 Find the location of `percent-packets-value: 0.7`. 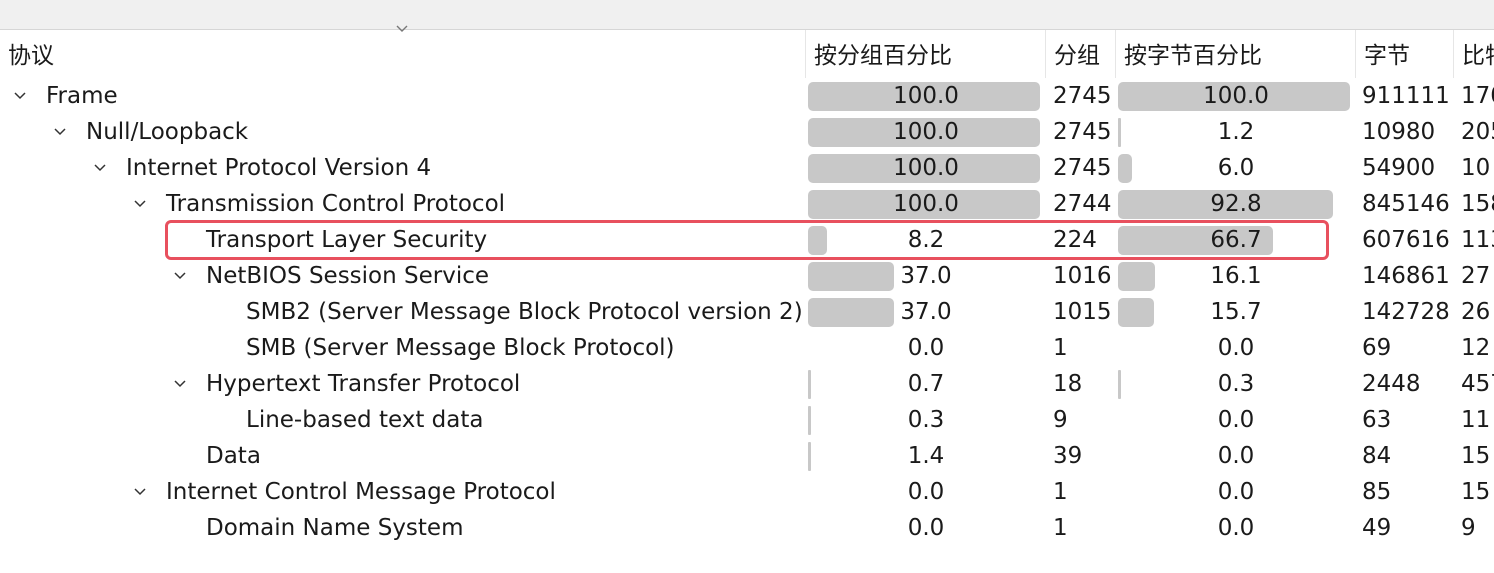

percent-packets-value: 0.7 is located at coordinates (926, 384).